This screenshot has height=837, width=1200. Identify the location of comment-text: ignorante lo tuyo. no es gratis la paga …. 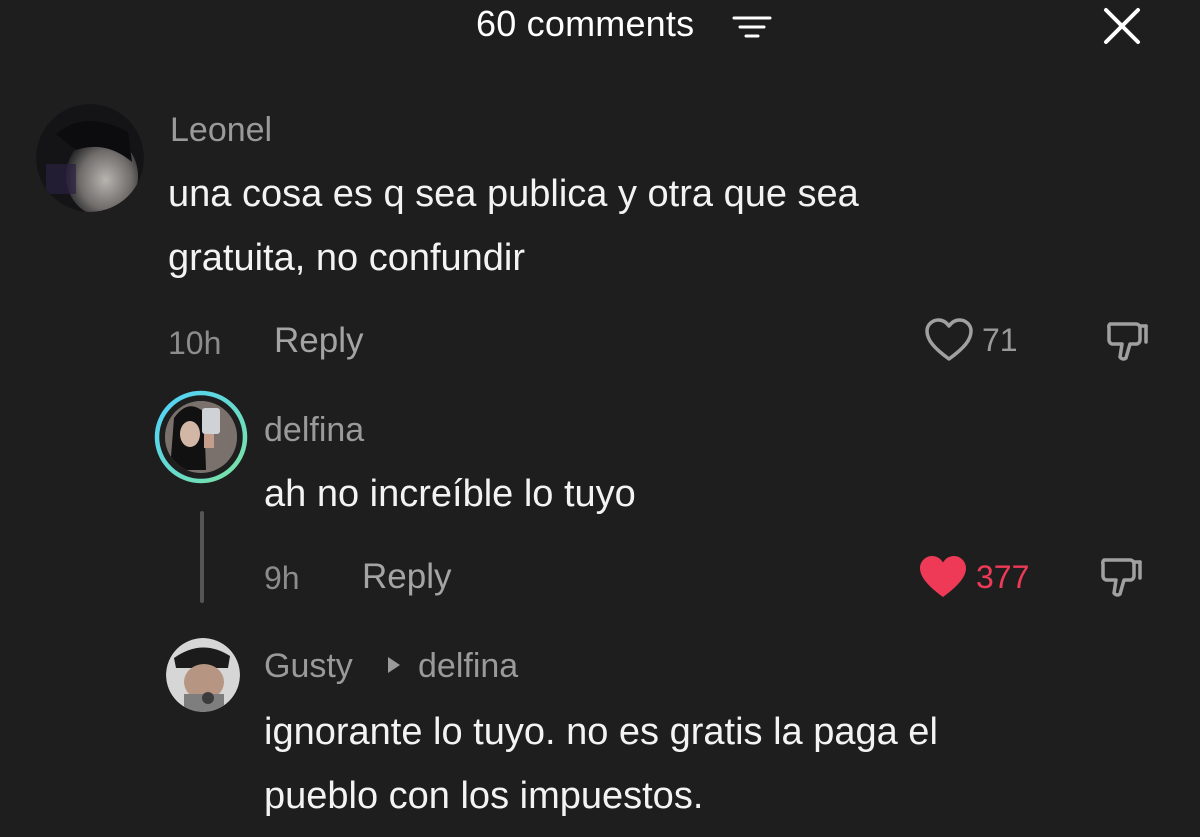
(601, 764).